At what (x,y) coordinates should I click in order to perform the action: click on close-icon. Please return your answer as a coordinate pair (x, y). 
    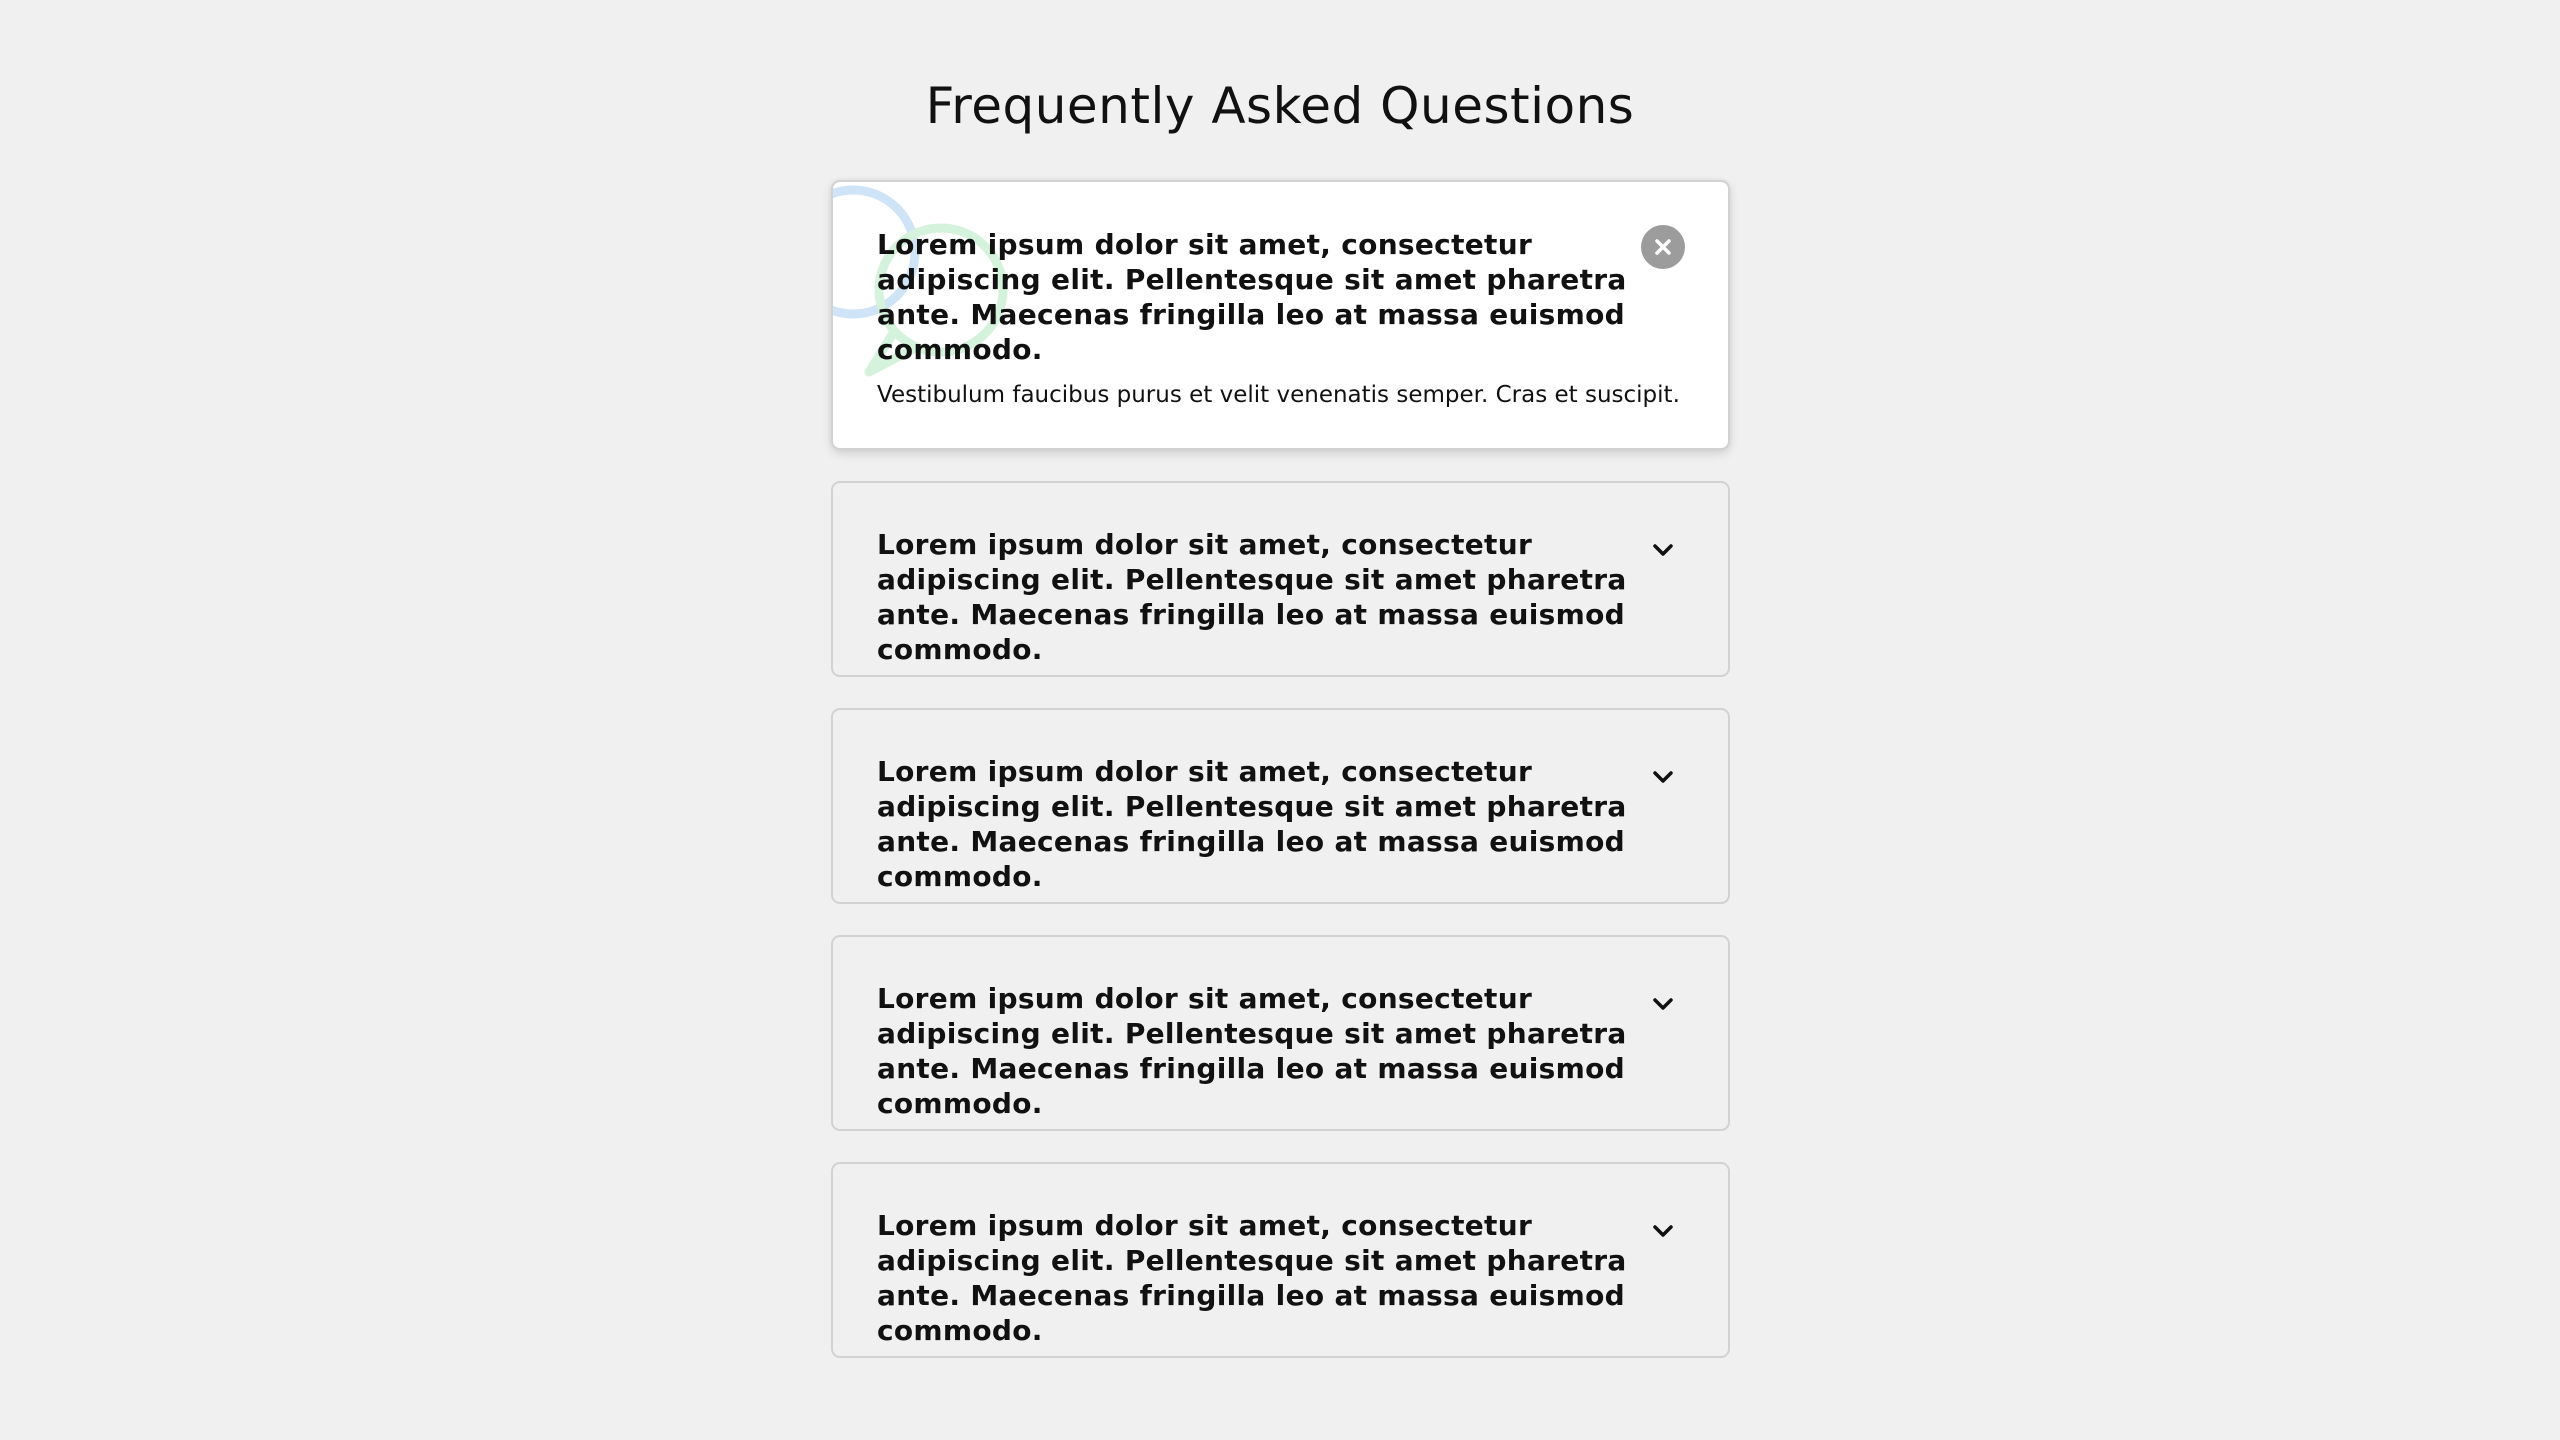
    Looking at the image, I should click on (1663, 247).